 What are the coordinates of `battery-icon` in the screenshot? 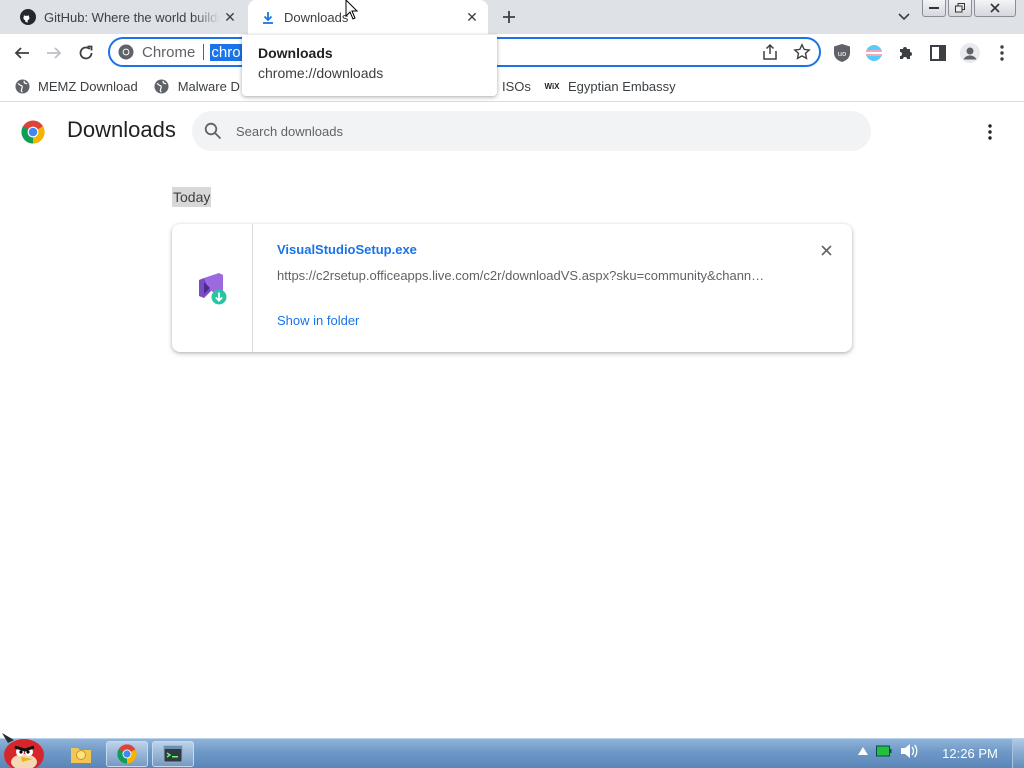 It's located at (884, 751).